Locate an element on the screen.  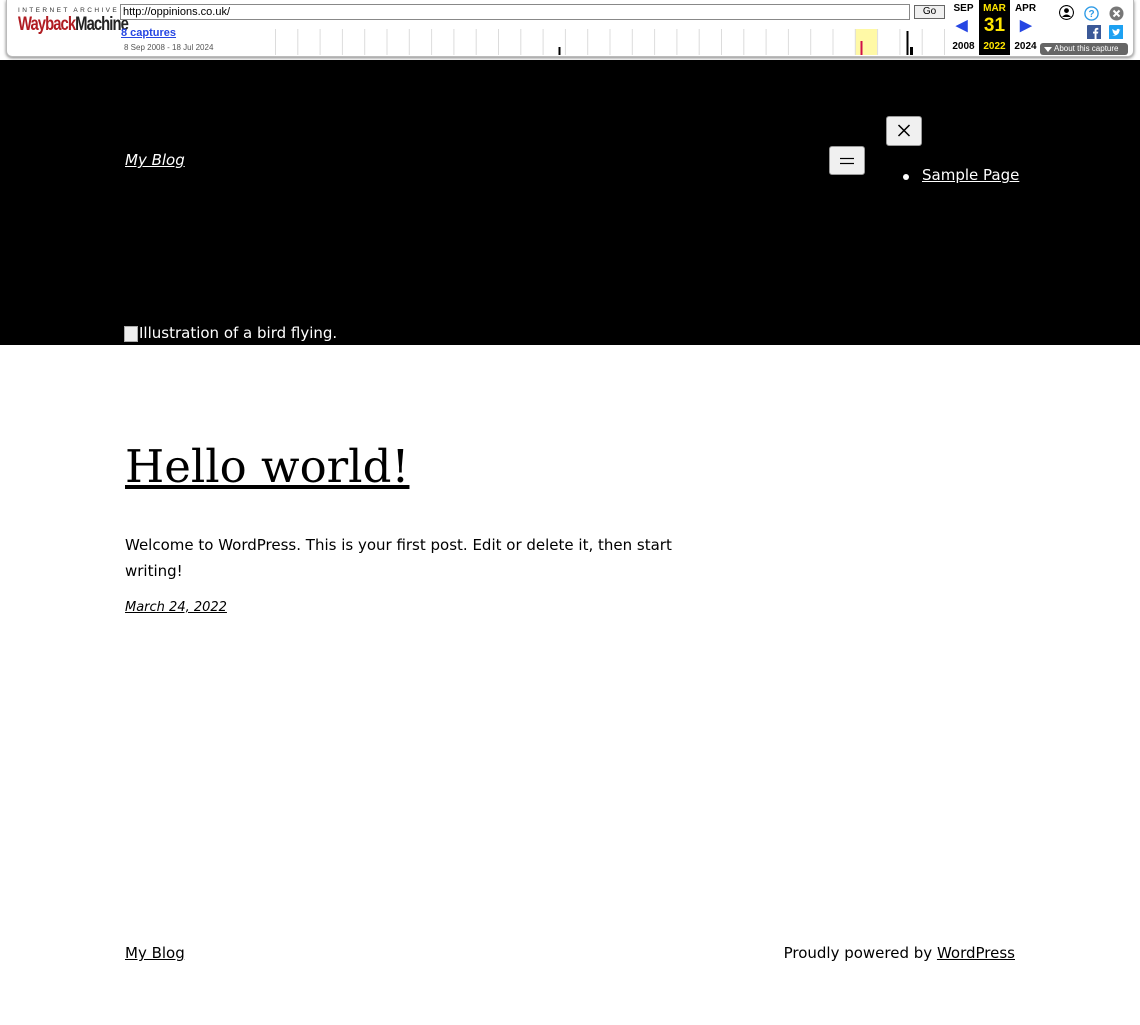
header-image-alt-text: Illustration of a bird flying. is located at coordinates (238, 333).